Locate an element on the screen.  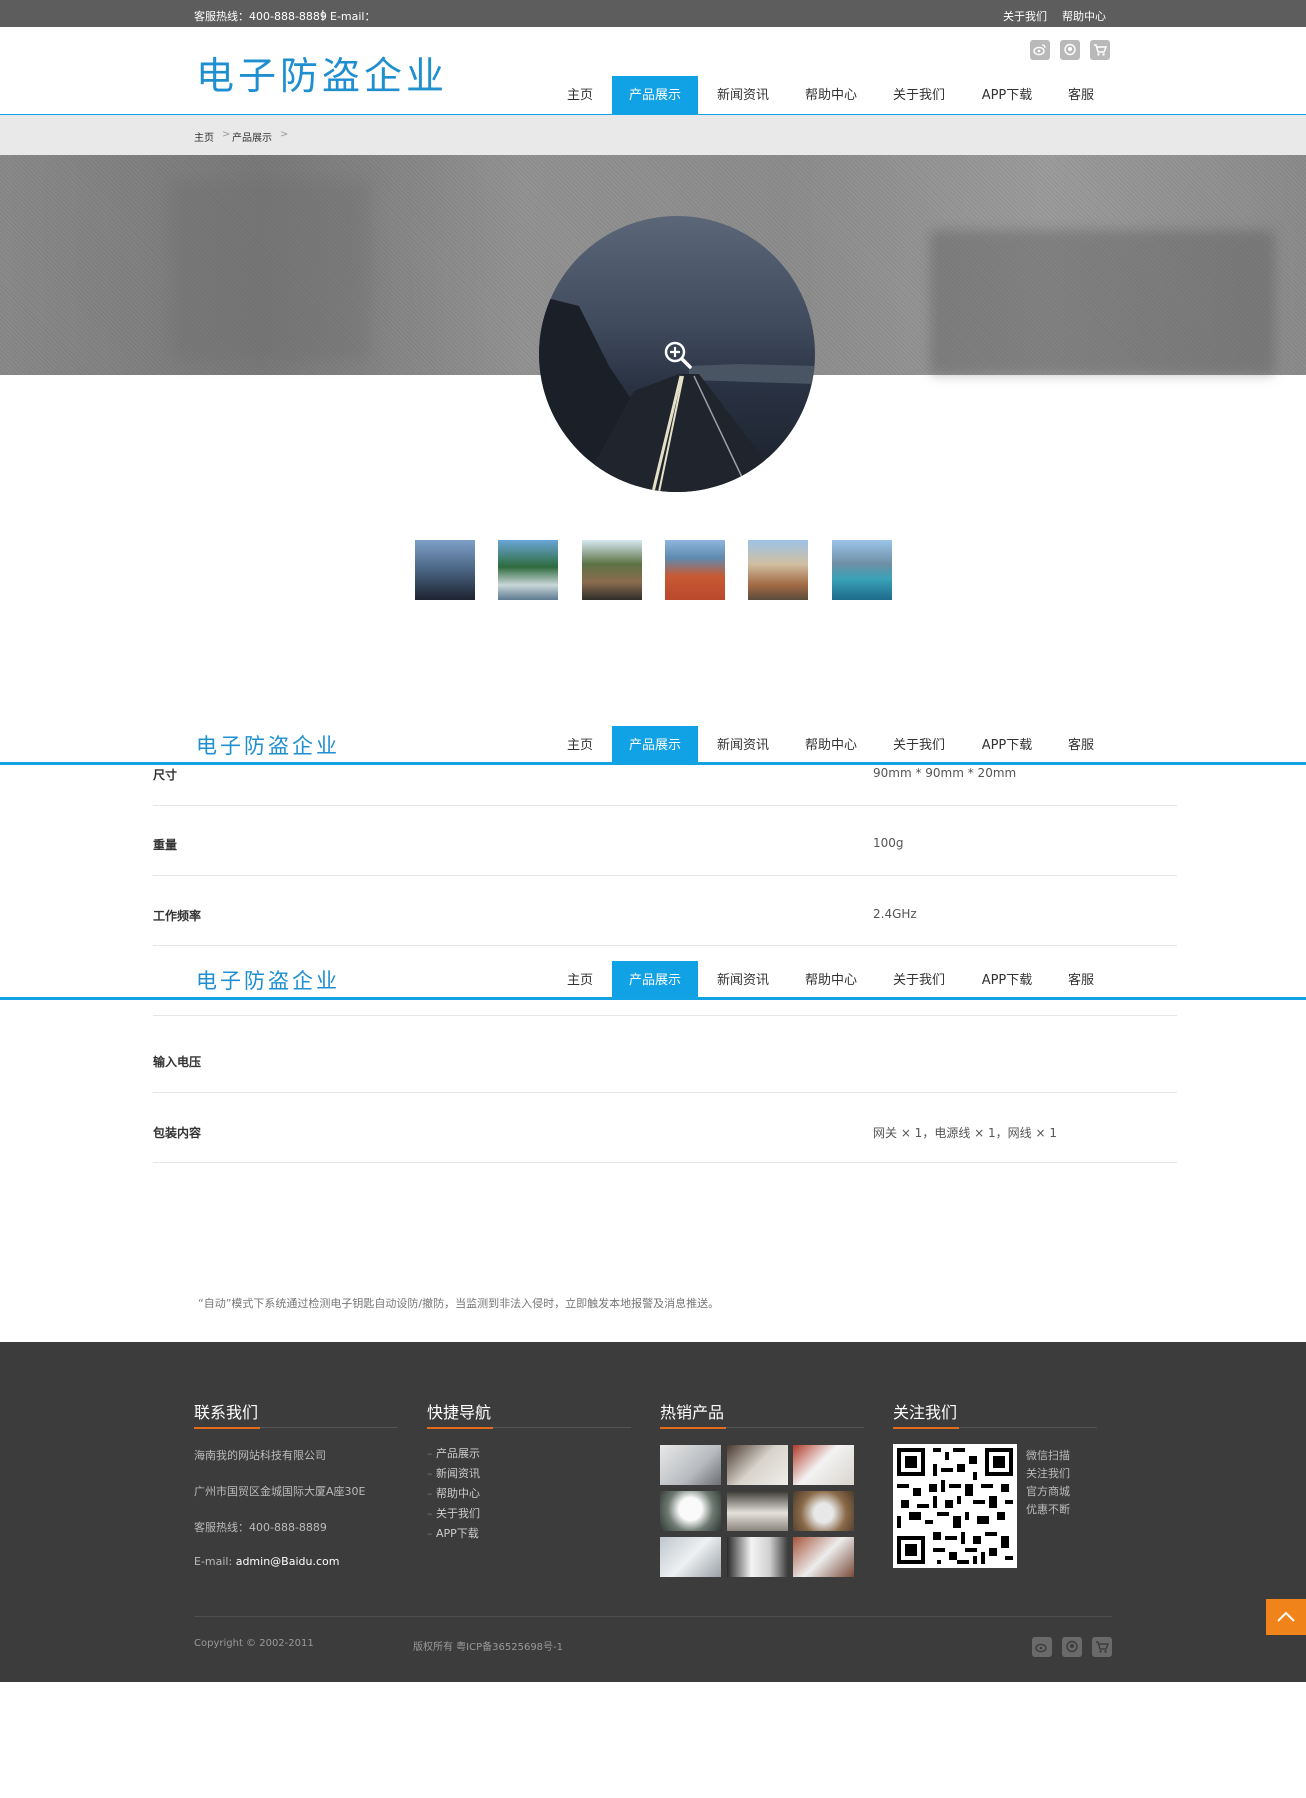
qr-code is located at coordinates (955, 1506).